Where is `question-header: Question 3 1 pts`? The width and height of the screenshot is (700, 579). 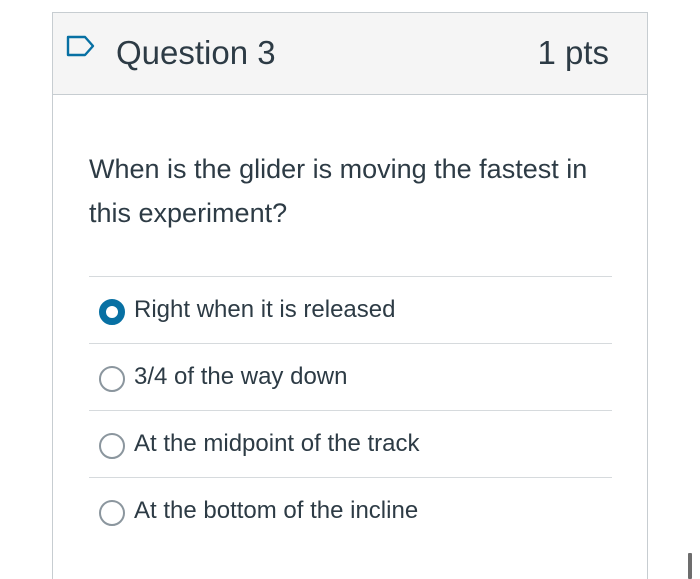 question-header: Question 3 1 pts is located at coordinates (350, 54).